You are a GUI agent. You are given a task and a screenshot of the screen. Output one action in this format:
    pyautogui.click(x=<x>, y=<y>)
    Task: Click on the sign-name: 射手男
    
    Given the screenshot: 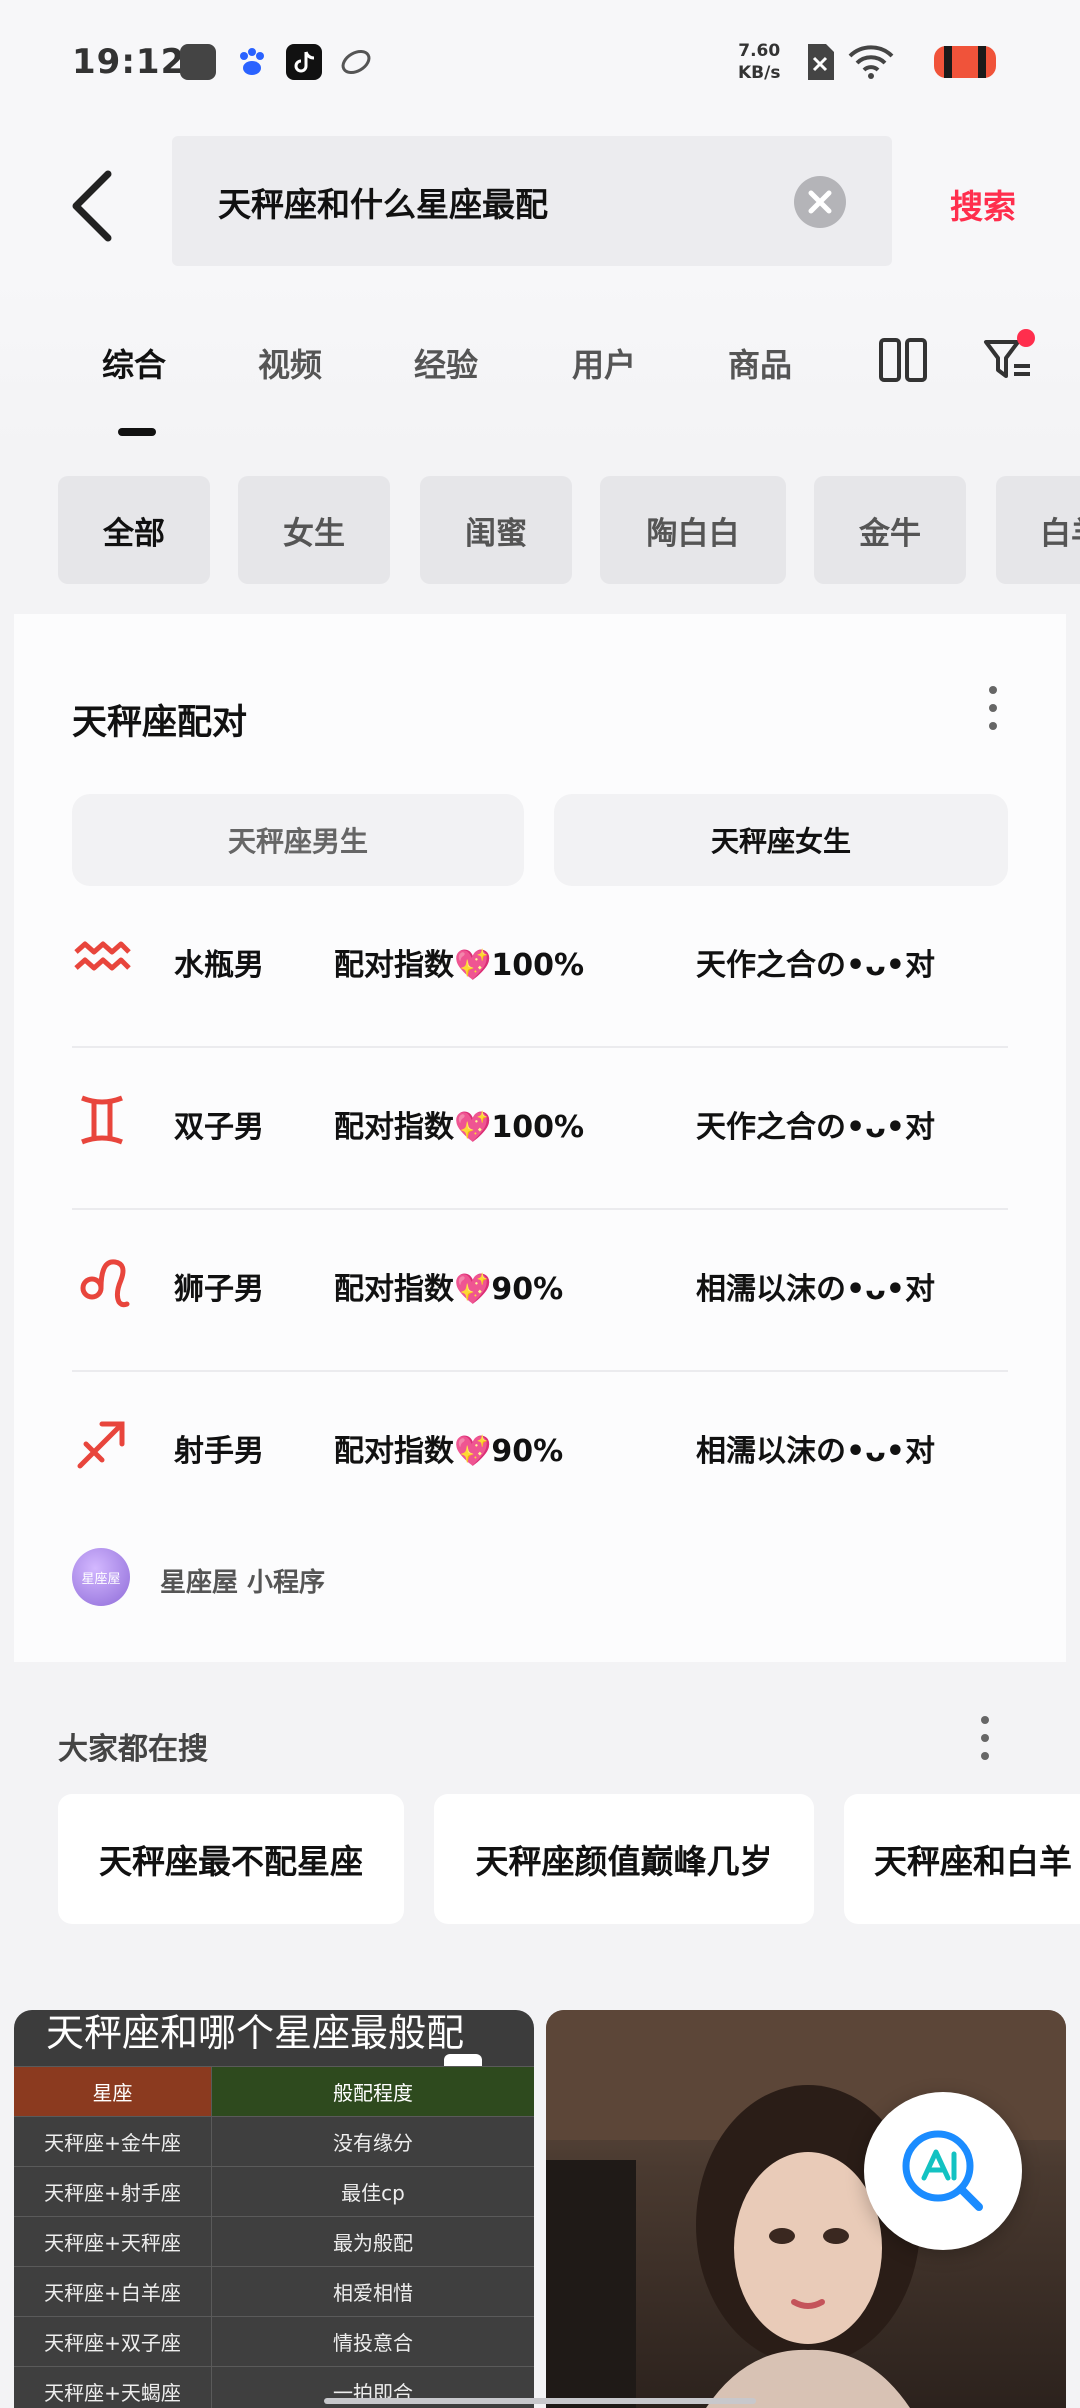 What is the action you would take?
    pyautogui.click(x=219, y=1451)
    